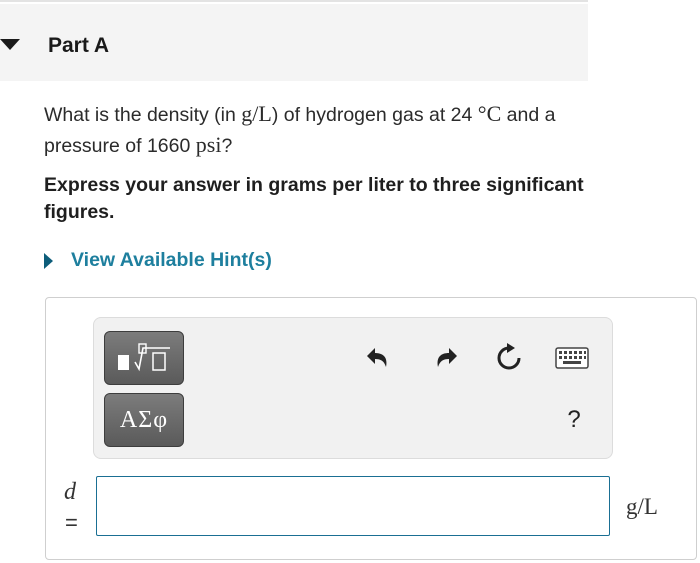 This screenshot has width=700, height=563. What do you see at coordinates (642, 506) in the screenshot?
I see `answer-unit: g/L` at bounding box center [642, 506].